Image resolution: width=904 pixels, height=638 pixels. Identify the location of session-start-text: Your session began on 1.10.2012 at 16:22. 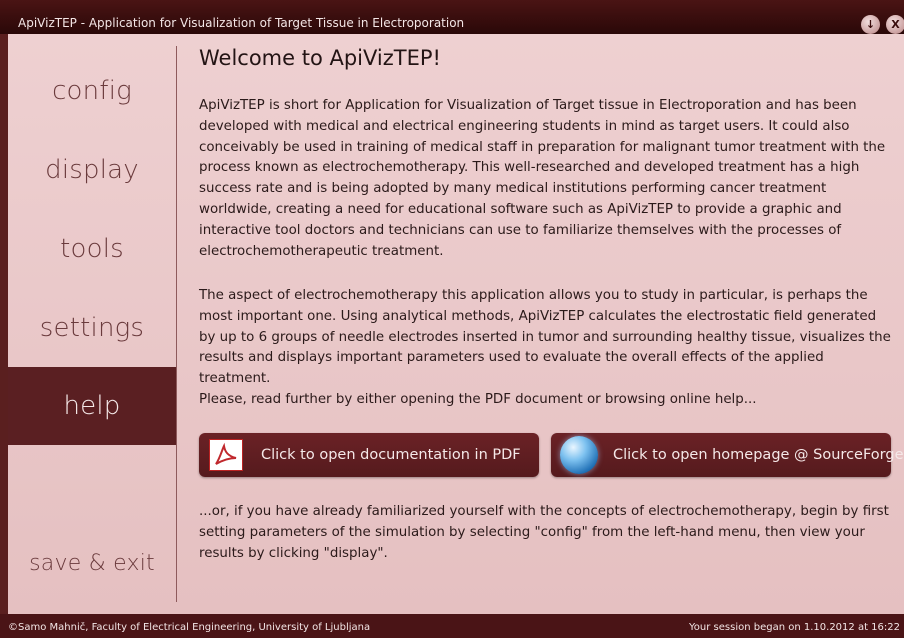
(794, 627).